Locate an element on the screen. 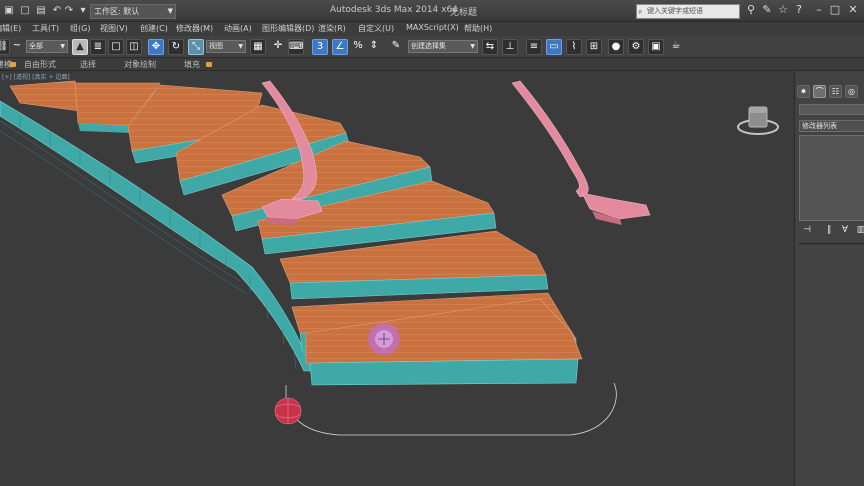  modifier-list-dropdown: 修改器列表 is located at coordinates (831, 126).